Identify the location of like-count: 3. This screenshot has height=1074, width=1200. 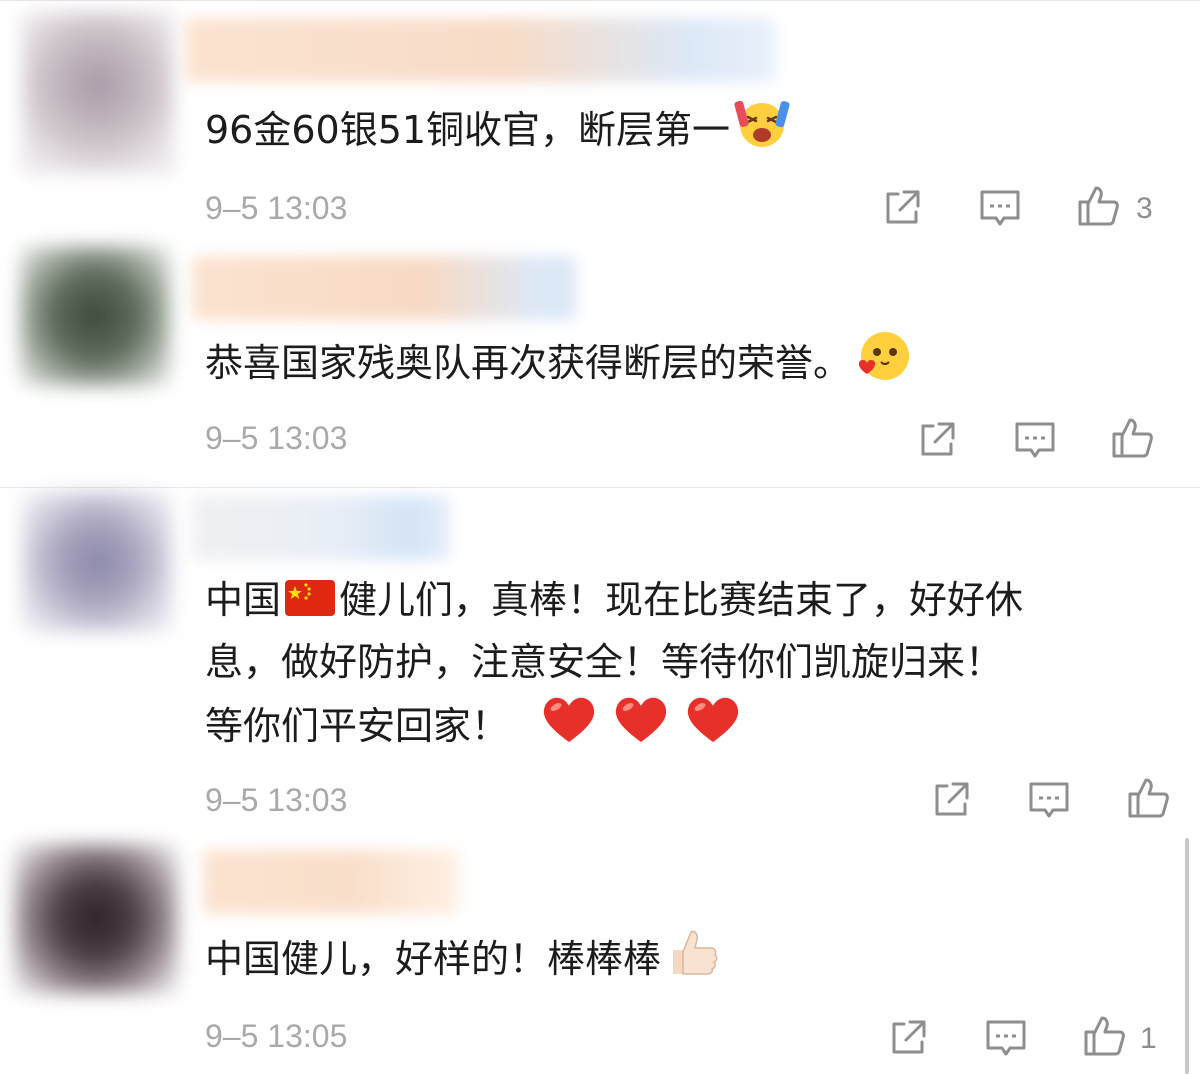
(1144, 208).